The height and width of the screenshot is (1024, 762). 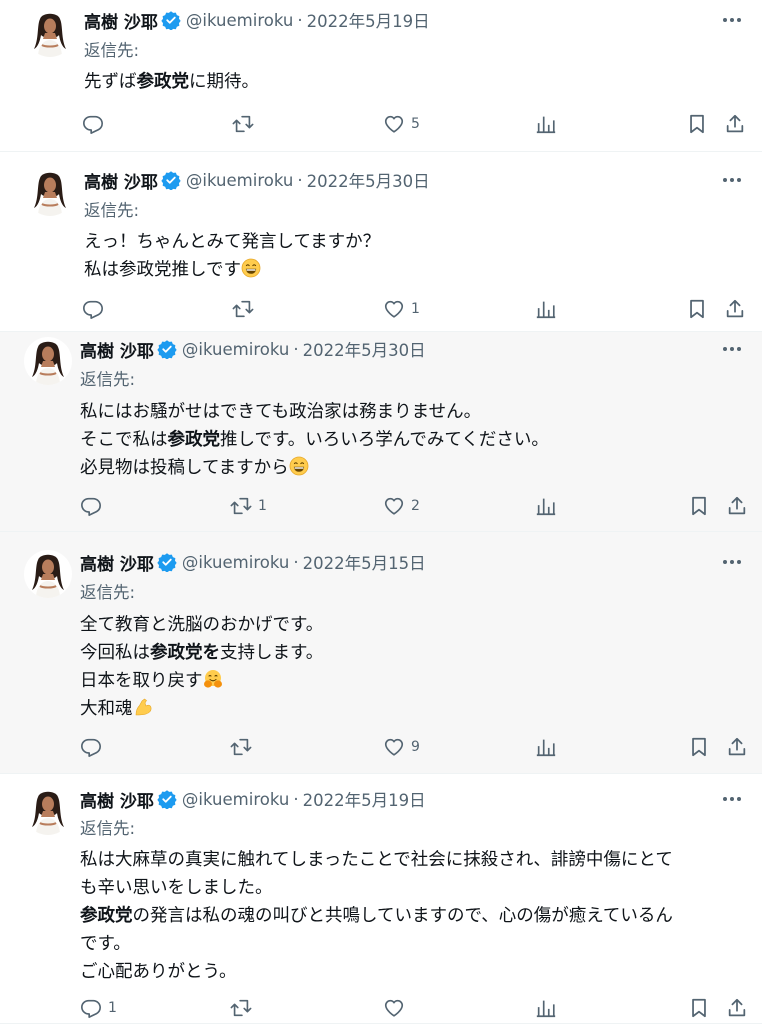 What do you see at coordinates (372, 124) in the screenshot?
I see `tweet-actions: 5` at bounding box center [372, 124].